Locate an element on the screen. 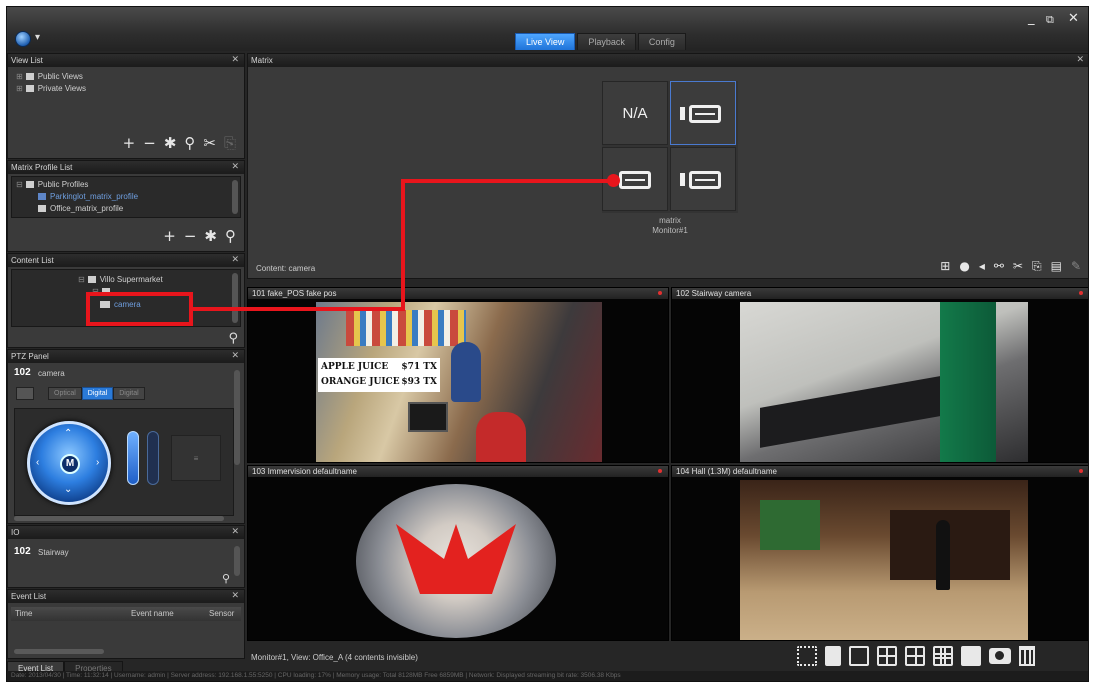 This screenshot has width=1095, height=687. tab-config: Config is located at coordinates (661, 41).